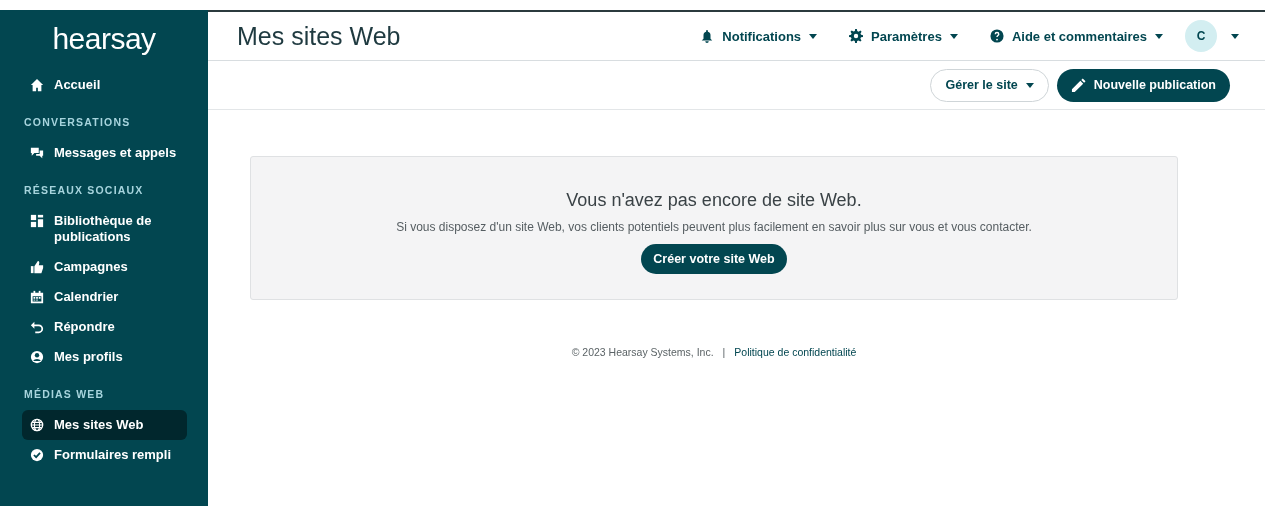  What do you see at coordinates (1076, 36) in the screenshot?
I see `header-menu: Aide et commentaires` at bounding box center [1076, 36].